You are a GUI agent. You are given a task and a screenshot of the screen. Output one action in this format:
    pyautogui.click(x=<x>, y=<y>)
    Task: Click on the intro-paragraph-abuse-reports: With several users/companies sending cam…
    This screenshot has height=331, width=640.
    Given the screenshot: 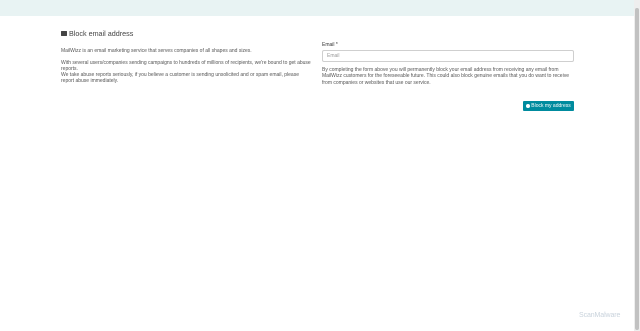 What is the action you would take?
    pyautogui.click(x=186, y=66)
    